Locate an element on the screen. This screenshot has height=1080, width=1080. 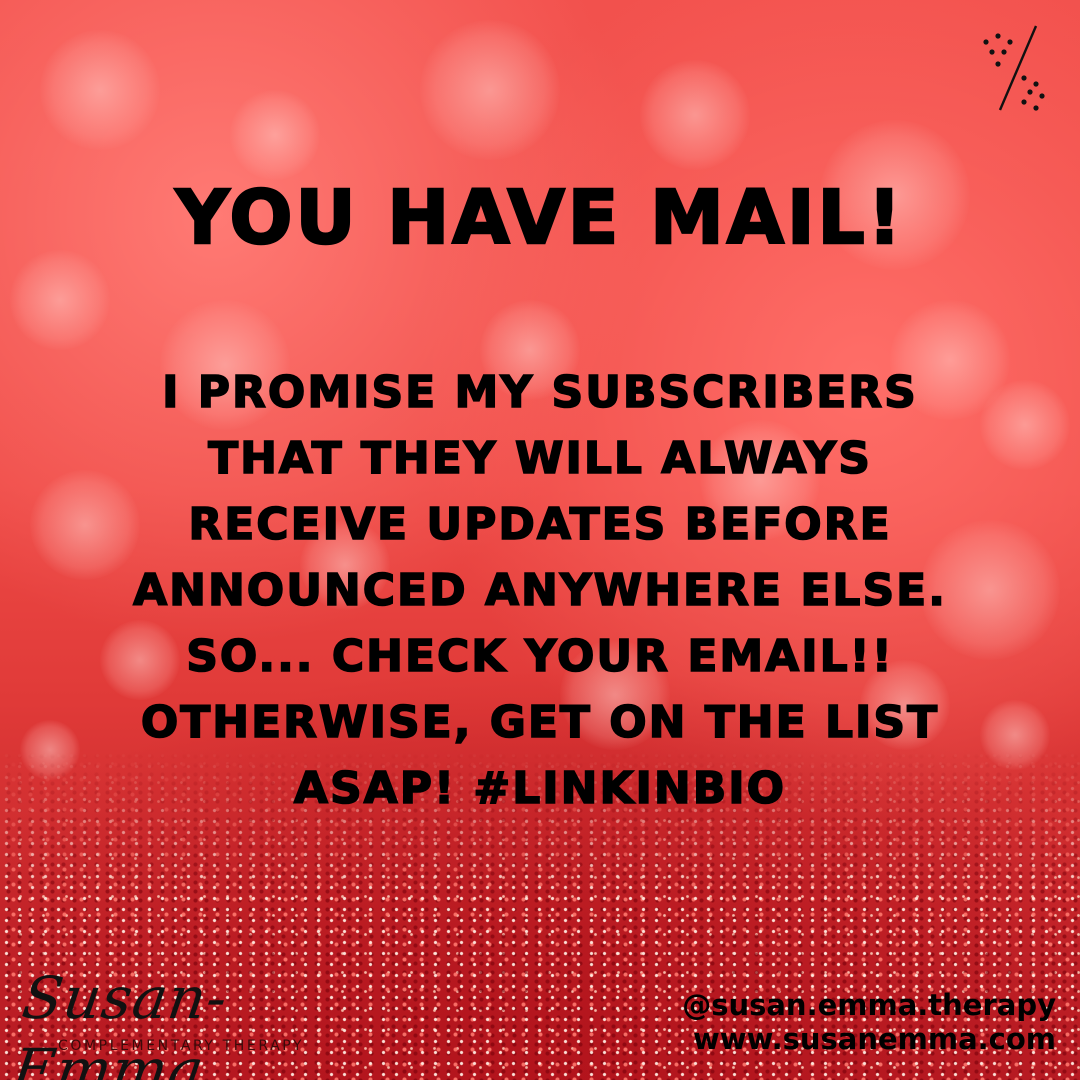
website-link: www.susanemma.com is located at coordinates (874, 1039).